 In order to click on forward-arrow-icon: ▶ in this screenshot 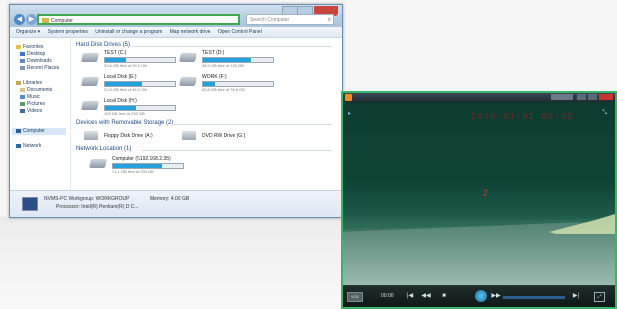, I will do `click(31, 19)`.